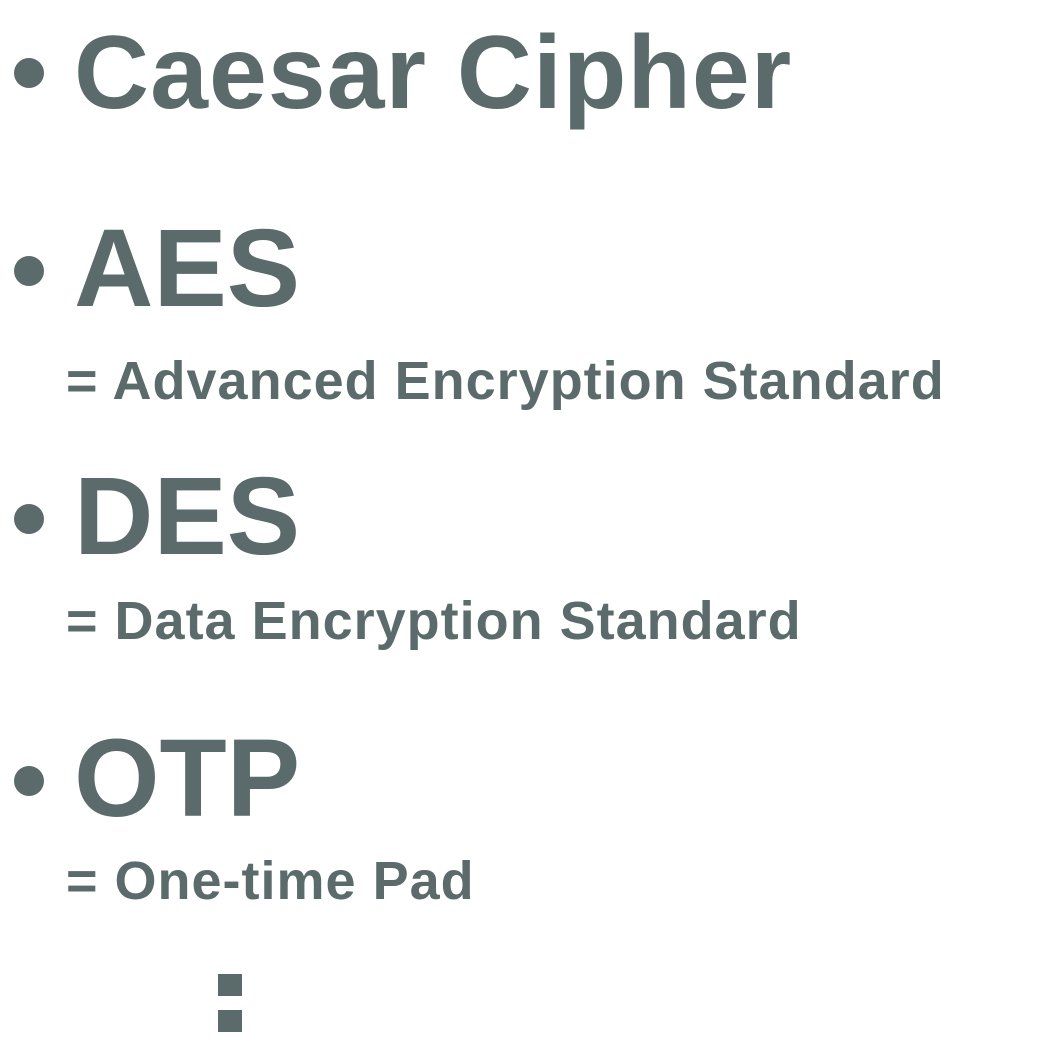 This screenshot has height=1064, width=1056. I want to click on term-caesar-cipher: Caesar Cipher, so click(433, 73).